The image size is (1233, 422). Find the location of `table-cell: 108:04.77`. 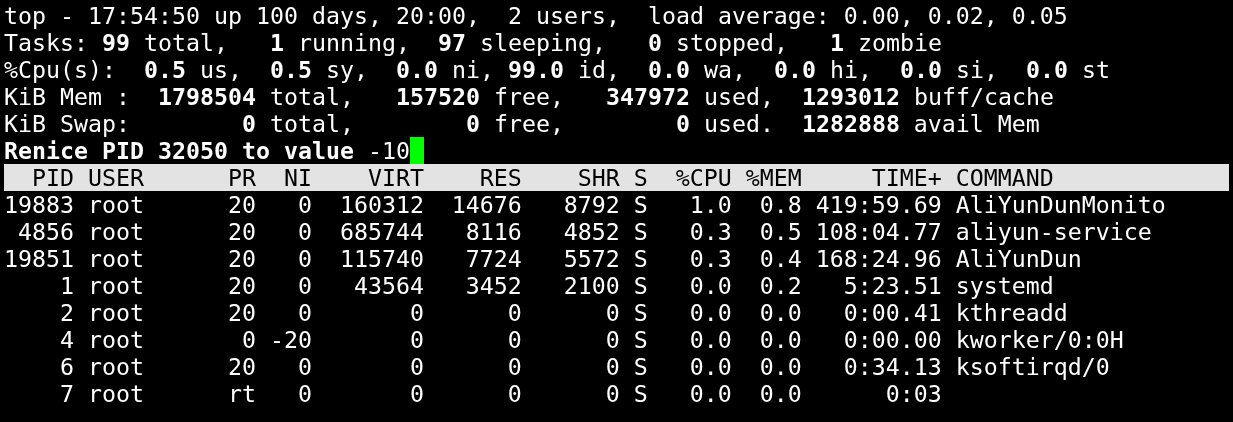

table-cell: 108:04.77 is located at coordinates (878, 231).